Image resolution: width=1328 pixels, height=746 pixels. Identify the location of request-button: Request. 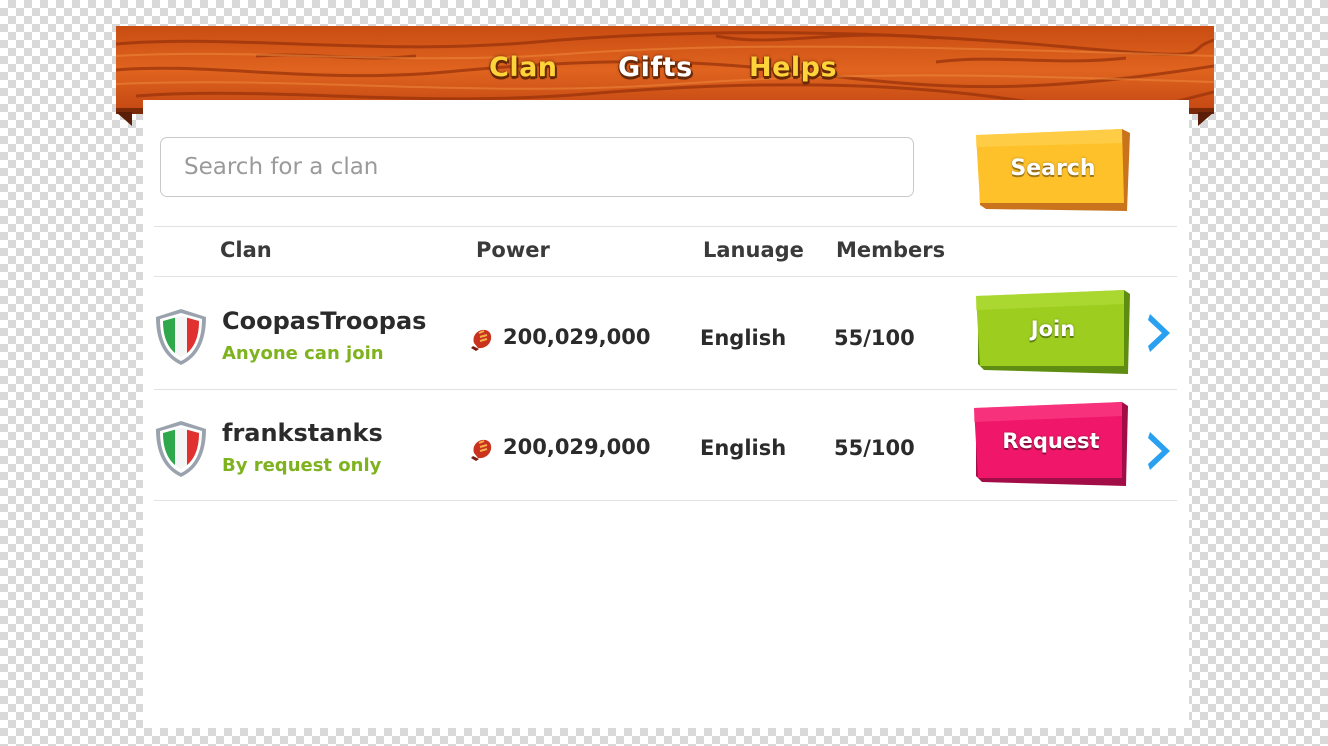
(1051, 444).